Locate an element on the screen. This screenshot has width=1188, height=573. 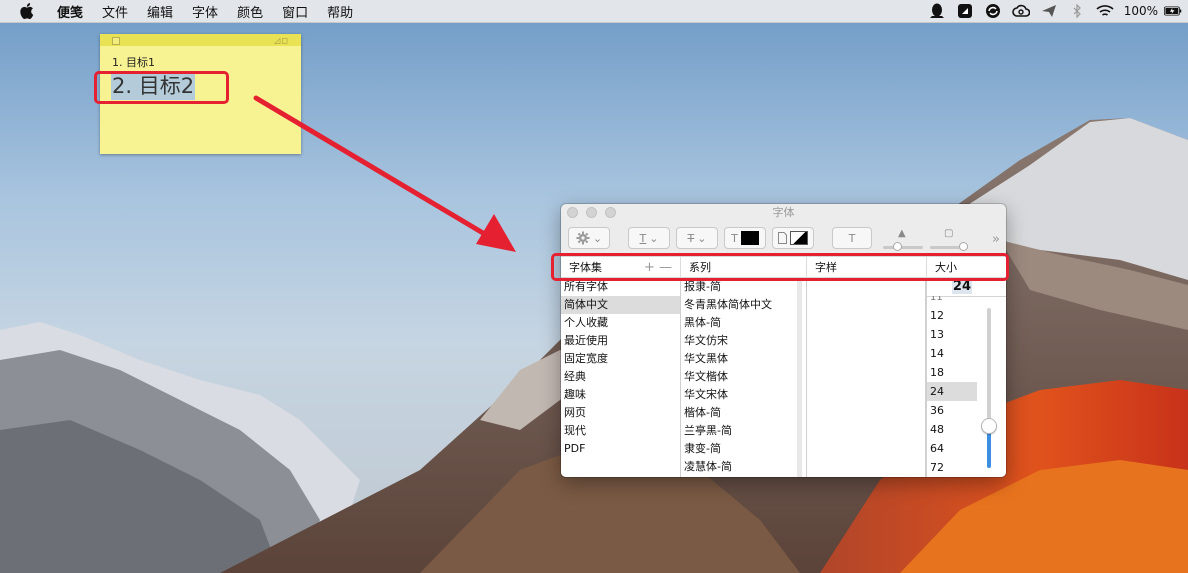
strikethrough-menu-button: T ⌄ is located at coordinates (697, 238).